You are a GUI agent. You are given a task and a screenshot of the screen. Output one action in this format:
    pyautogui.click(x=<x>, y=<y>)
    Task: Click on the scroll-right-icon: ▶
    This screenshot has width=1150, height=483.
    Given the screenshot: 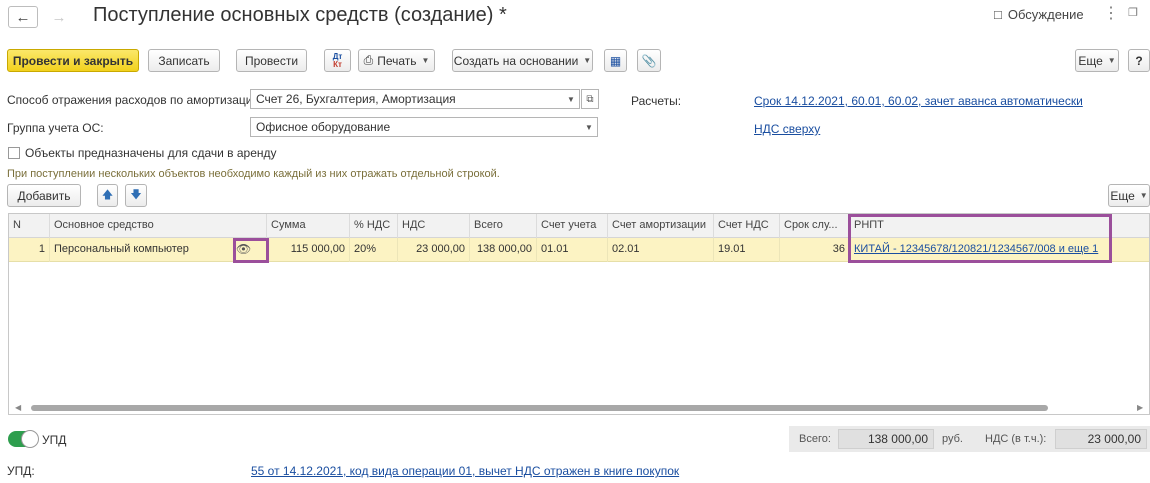 What is the action you would take?
    pyautogui.click(x=1140, y=407)
    